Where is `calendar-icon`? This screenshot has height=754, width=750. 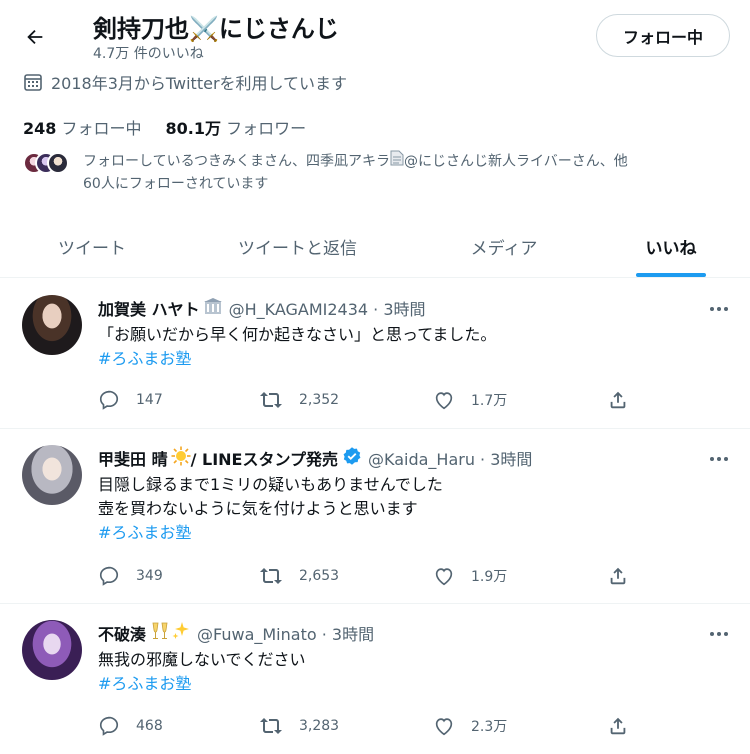 calendar-icon is located at coordinates (33, 82).